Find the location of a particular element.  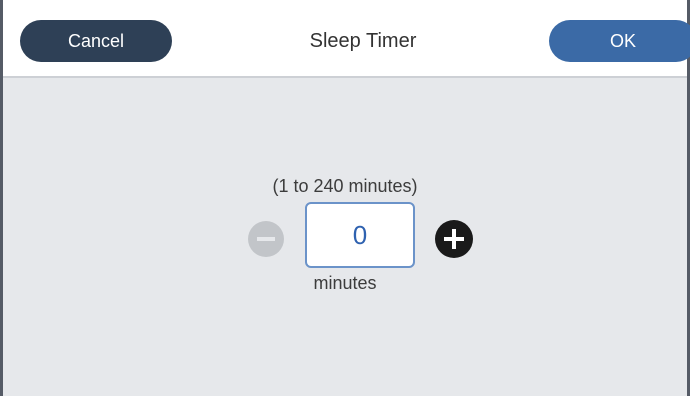

minutes-input: 0 is located at coordinates (360, 235).